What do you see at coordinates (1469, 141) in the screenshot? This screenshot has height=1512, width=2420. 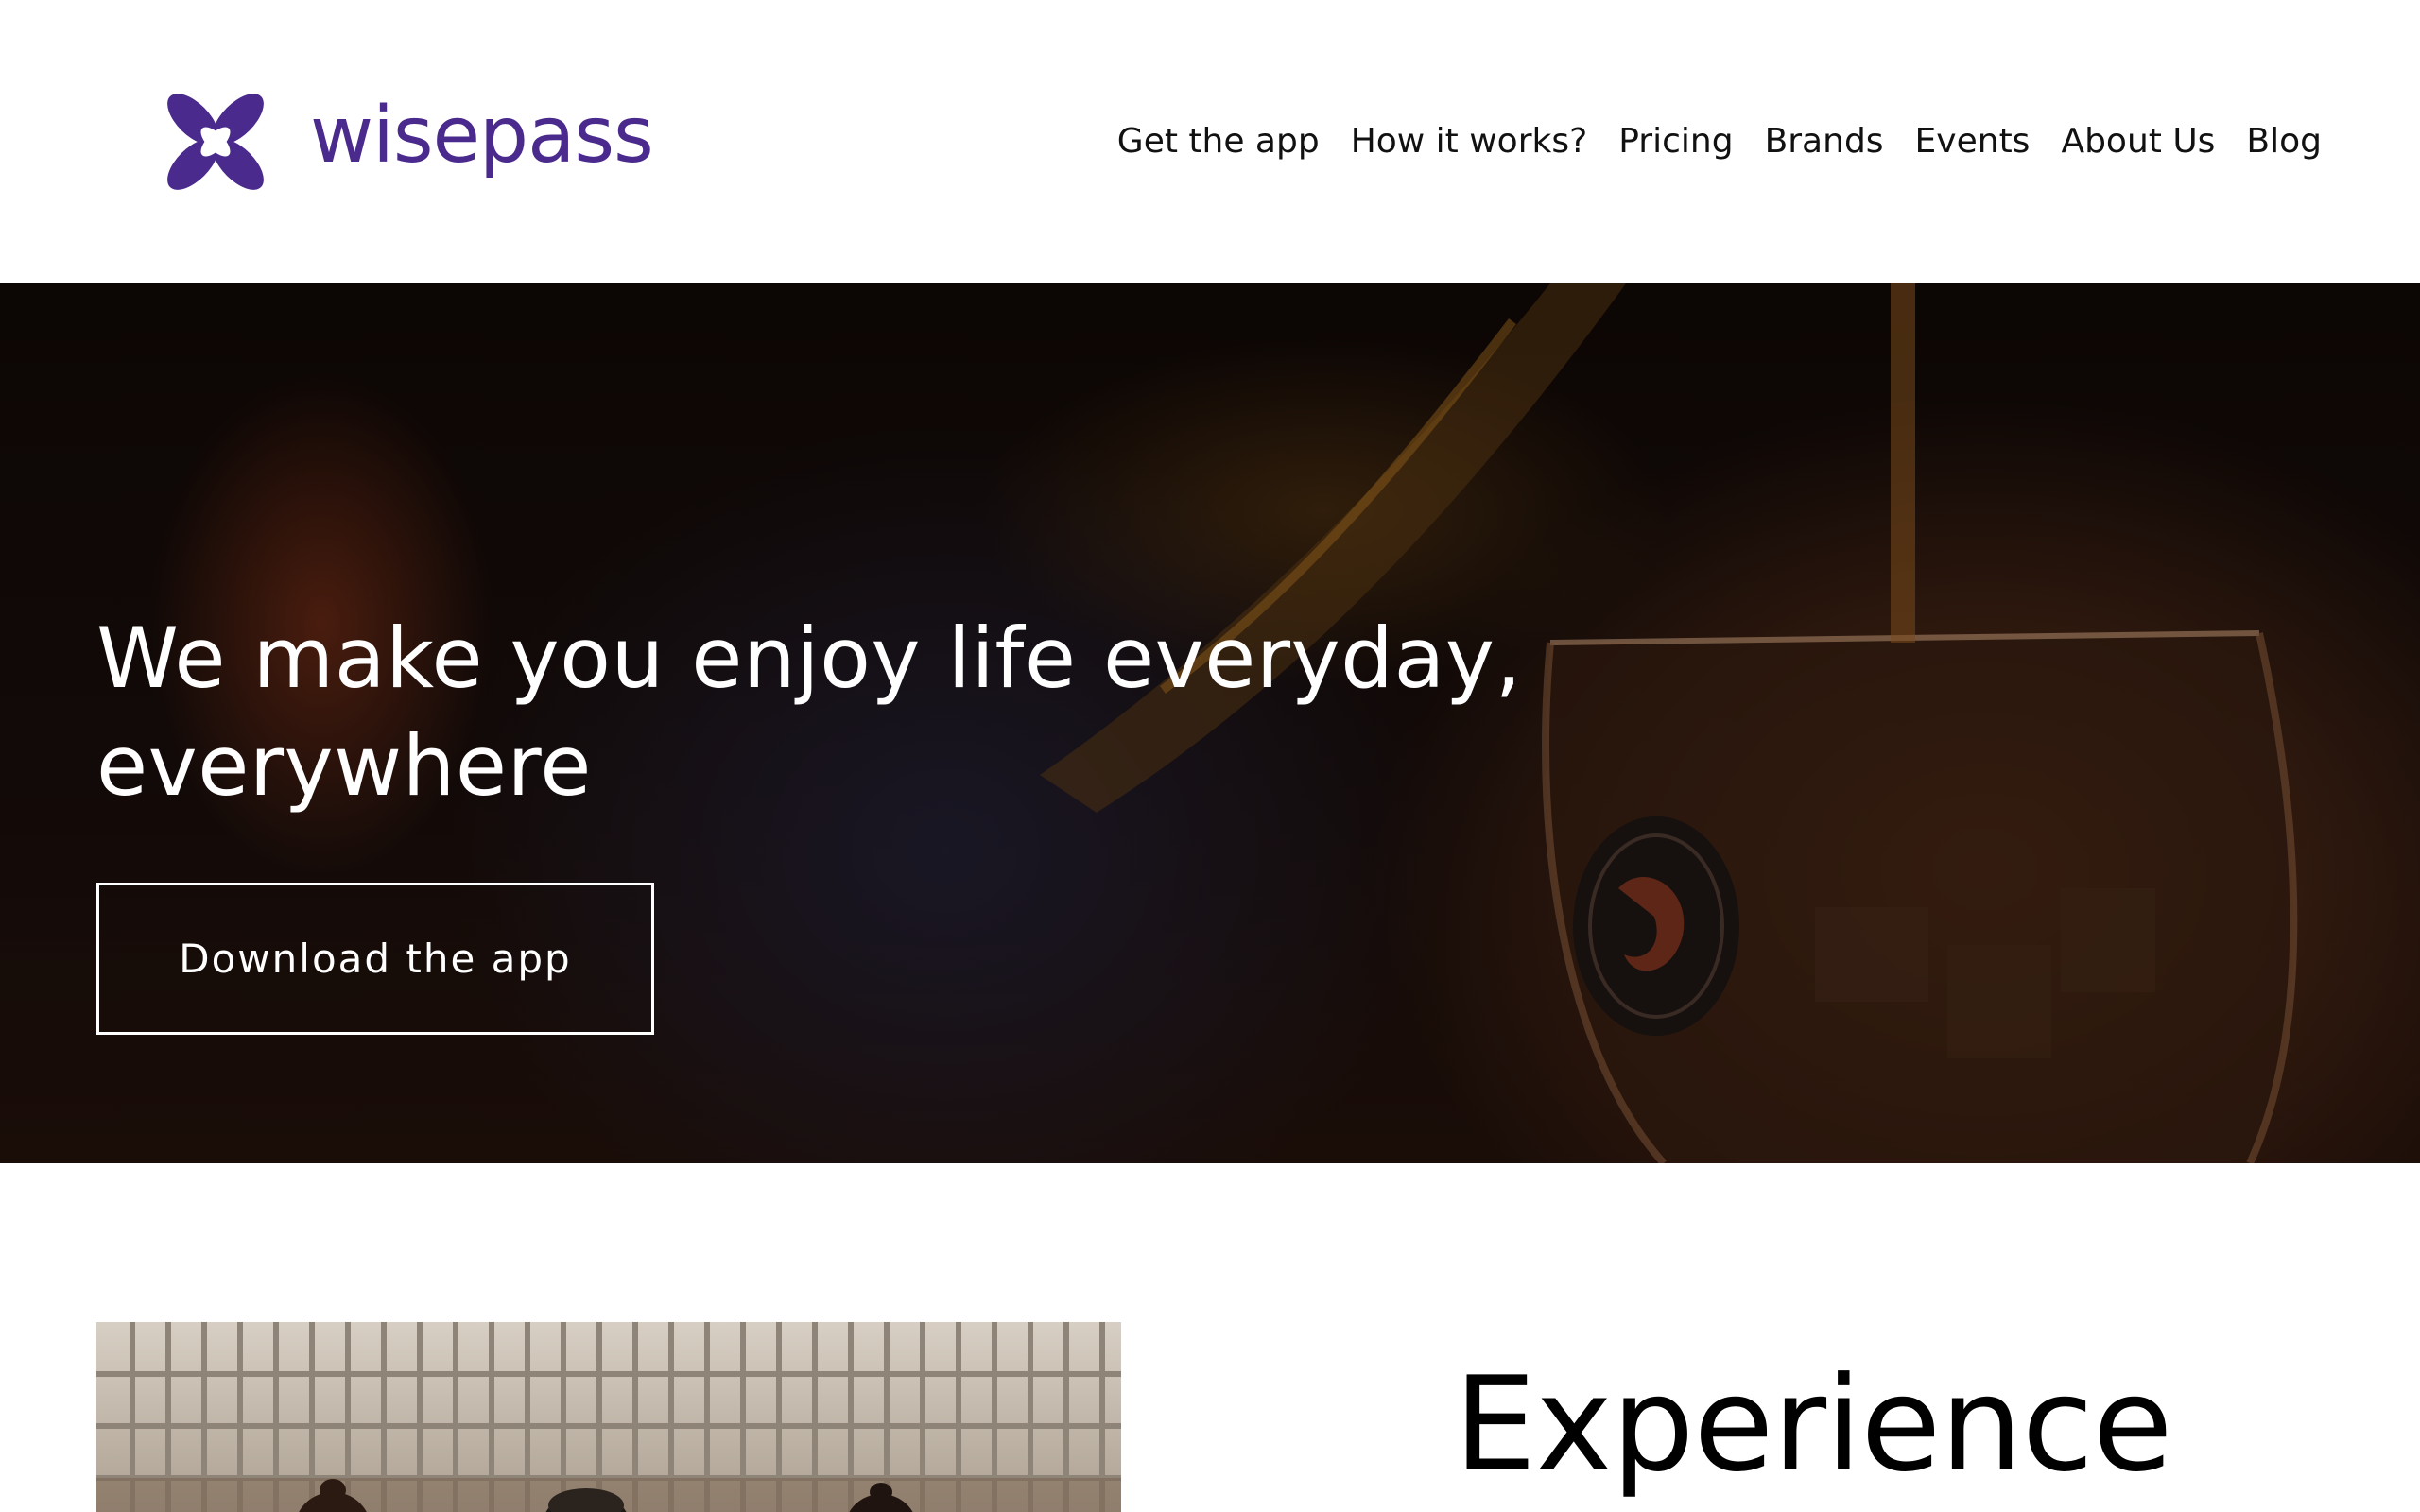 I see `nav-how-it-works: How it works?` at bounding box center [1469, 141].